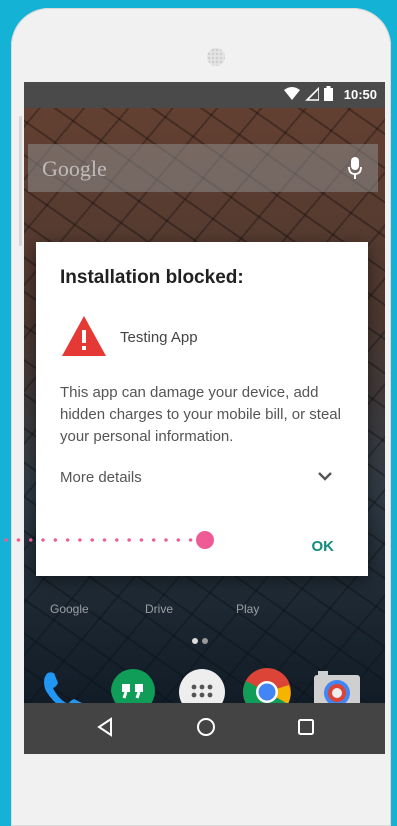 The image size is (397, 826). What do you see at coordinates (360, 94) in the screenshot?
I see `clock: 10:50` at bounding box center [360, 94].